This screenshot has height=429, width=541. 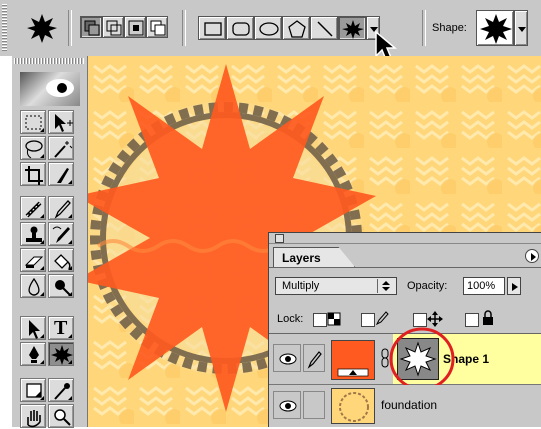 I want to click on rounded-rectangle-icon, so click(x=241, y=29).